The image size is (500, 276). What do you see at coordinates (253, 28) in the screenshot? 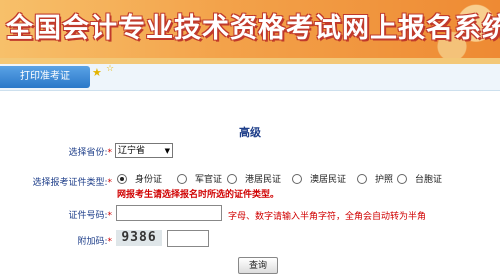
I see `system-title: 全国会计专业技术资格考试网上报名系统` at bounding box center [253, 28].